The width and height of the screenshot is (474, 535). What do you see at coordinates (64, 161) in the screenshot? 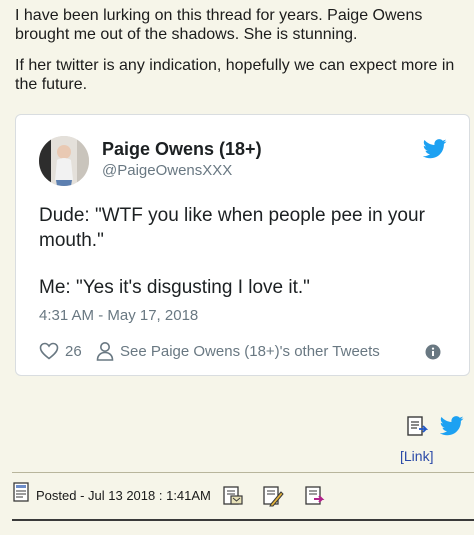
I see `avatar` at bounding box center [64, 161].